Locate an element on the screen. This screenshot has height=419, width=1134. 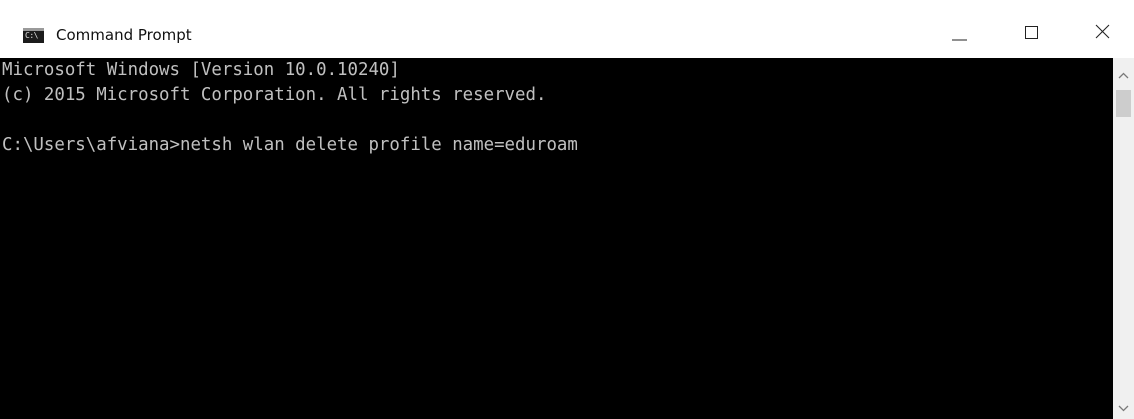
scroll-thumb is located at coordinates (1123, 103).